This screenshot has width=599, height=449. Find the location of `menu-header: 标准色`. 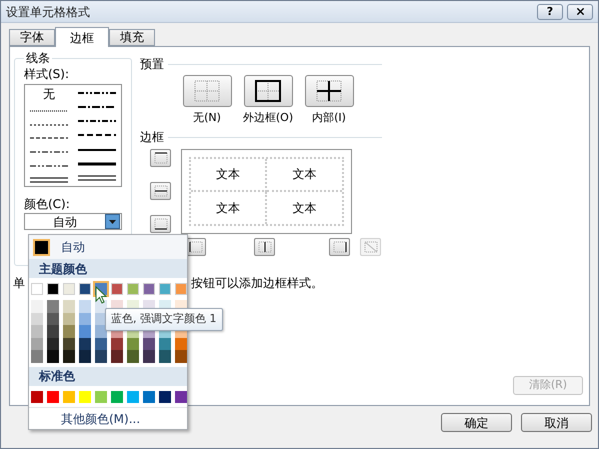

menu-header: 标准色 is located at coordinates (108, 376).